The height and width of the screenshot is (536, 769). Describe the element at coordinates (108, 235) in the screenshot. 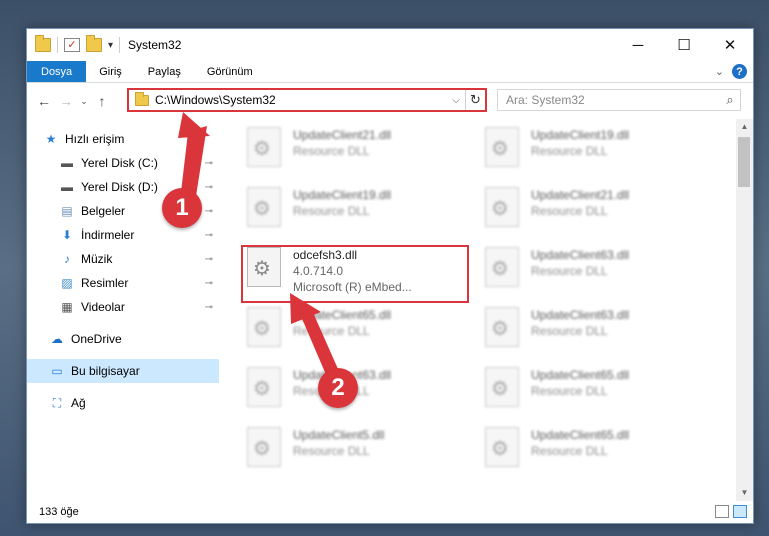

I see `sidebar-item-label: İndirmeler` at that location.